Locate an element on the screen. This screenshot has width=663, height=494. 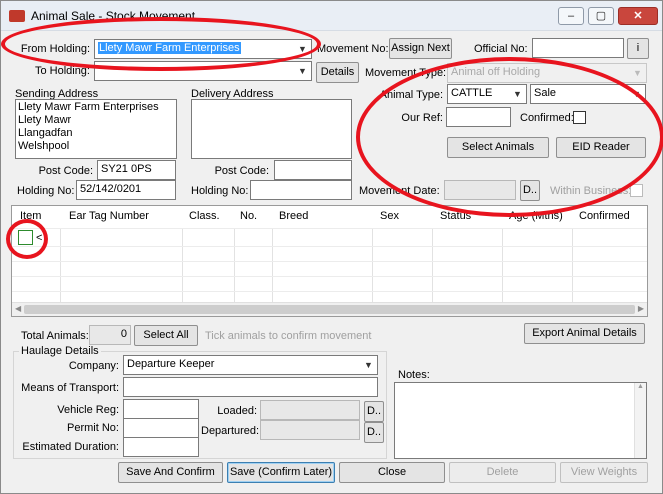
means-of-transport-input is located at coordinates (250, 387).